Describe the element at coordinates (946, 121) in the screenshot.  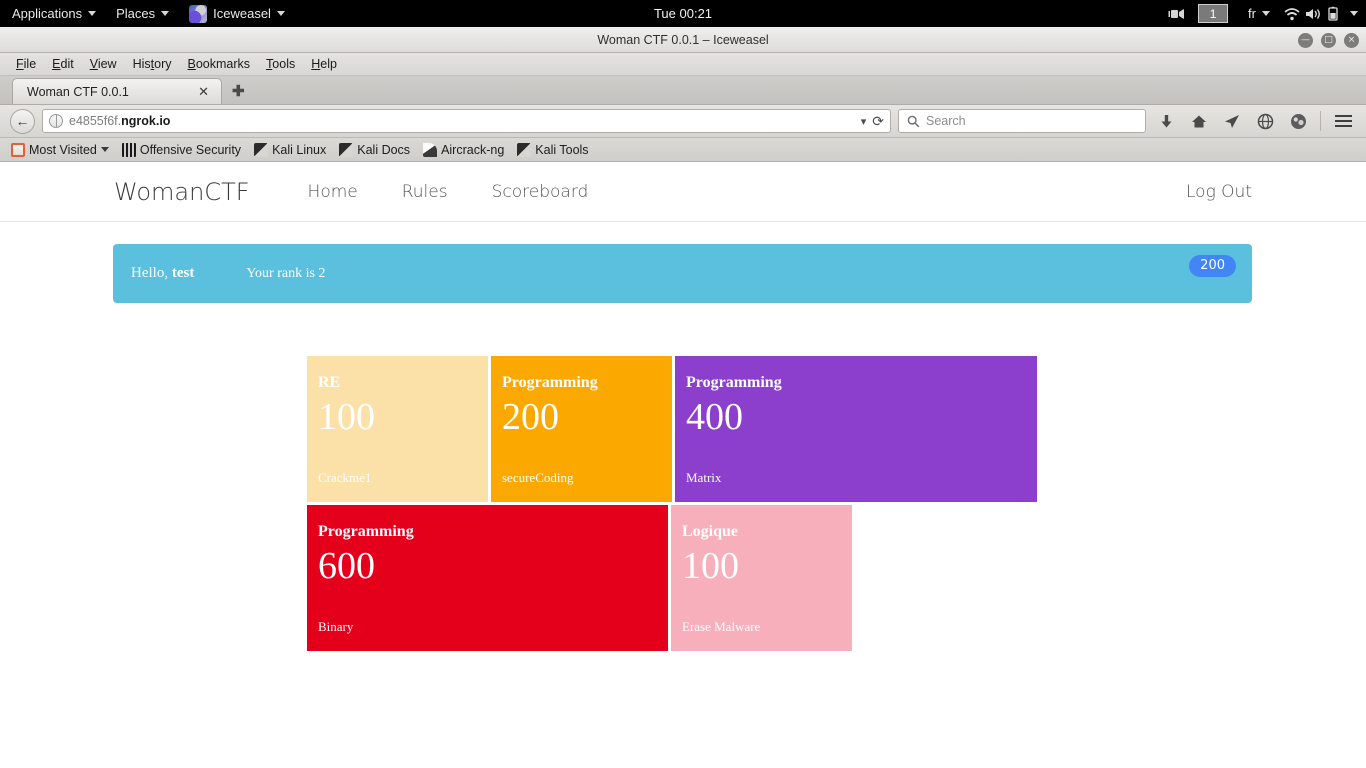
I see `search-input-placeholder: Search` at that location.